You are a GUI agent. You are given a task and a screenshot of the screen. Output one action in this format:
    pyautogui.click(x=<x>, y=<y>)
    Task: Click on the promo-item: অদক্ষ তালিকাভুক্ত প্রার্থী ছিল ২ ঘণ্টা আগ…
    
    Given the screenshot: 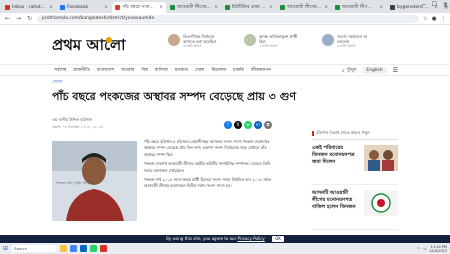 What is the action you would take?
    pyautogui.click(x=273, y=44)
    